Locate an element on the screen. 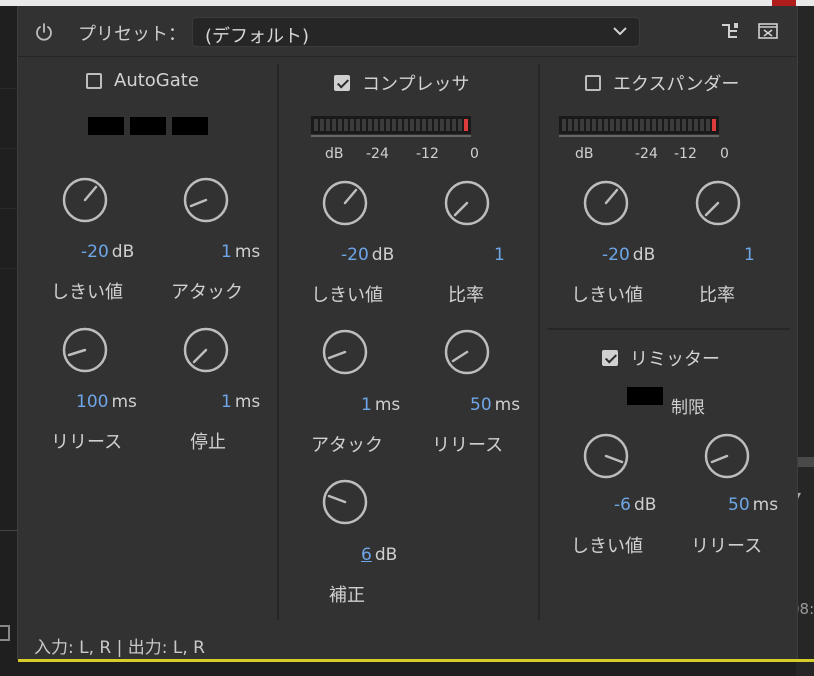  background-scroll-thumb is located at coordinates (805, 462).